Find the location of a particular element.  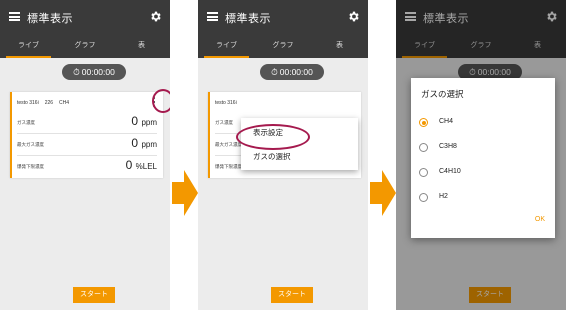

gas-type: CH4 is located at coordinates (64, 103).